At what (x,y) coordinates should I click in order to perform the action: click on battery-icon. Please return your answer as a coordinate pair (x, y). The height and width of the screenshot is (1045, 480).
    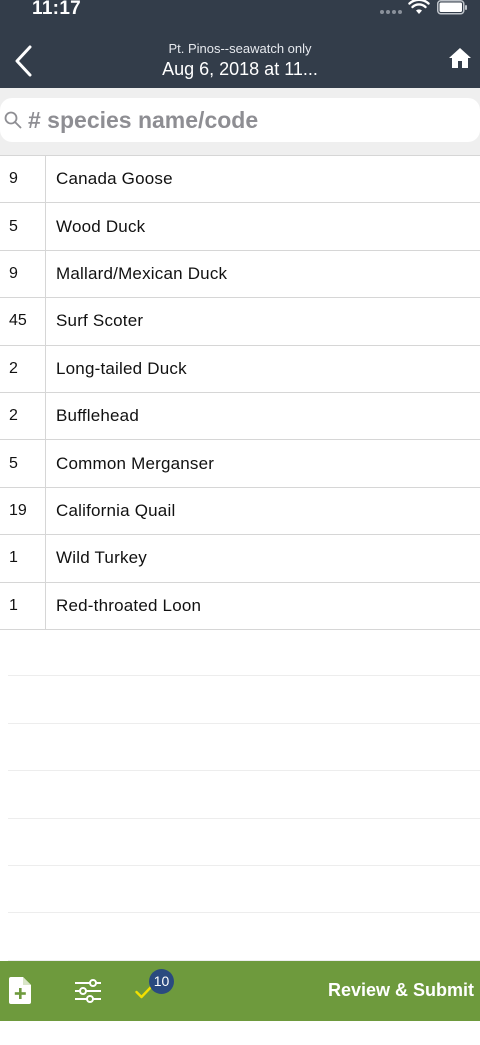
    Looking at the image, I should click on (452, 7).